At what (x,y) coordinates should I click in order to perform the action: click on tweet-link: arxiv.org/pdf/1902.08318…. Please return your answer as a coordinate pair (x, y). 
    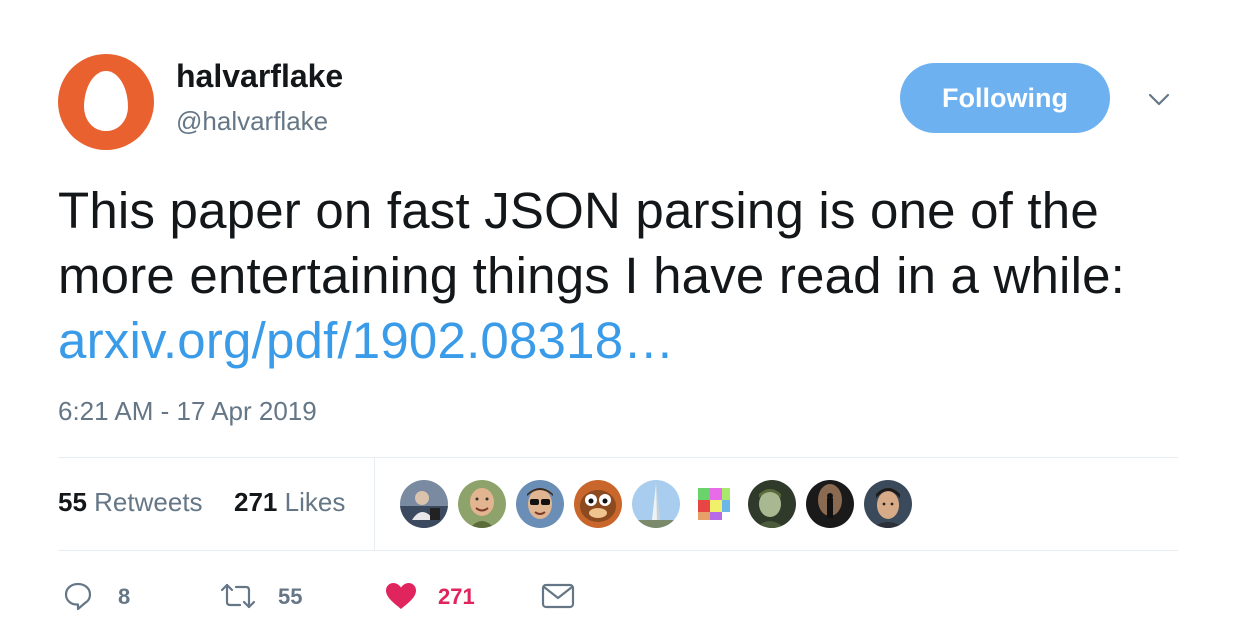
    Looking at the image, I should click on (366, 340).